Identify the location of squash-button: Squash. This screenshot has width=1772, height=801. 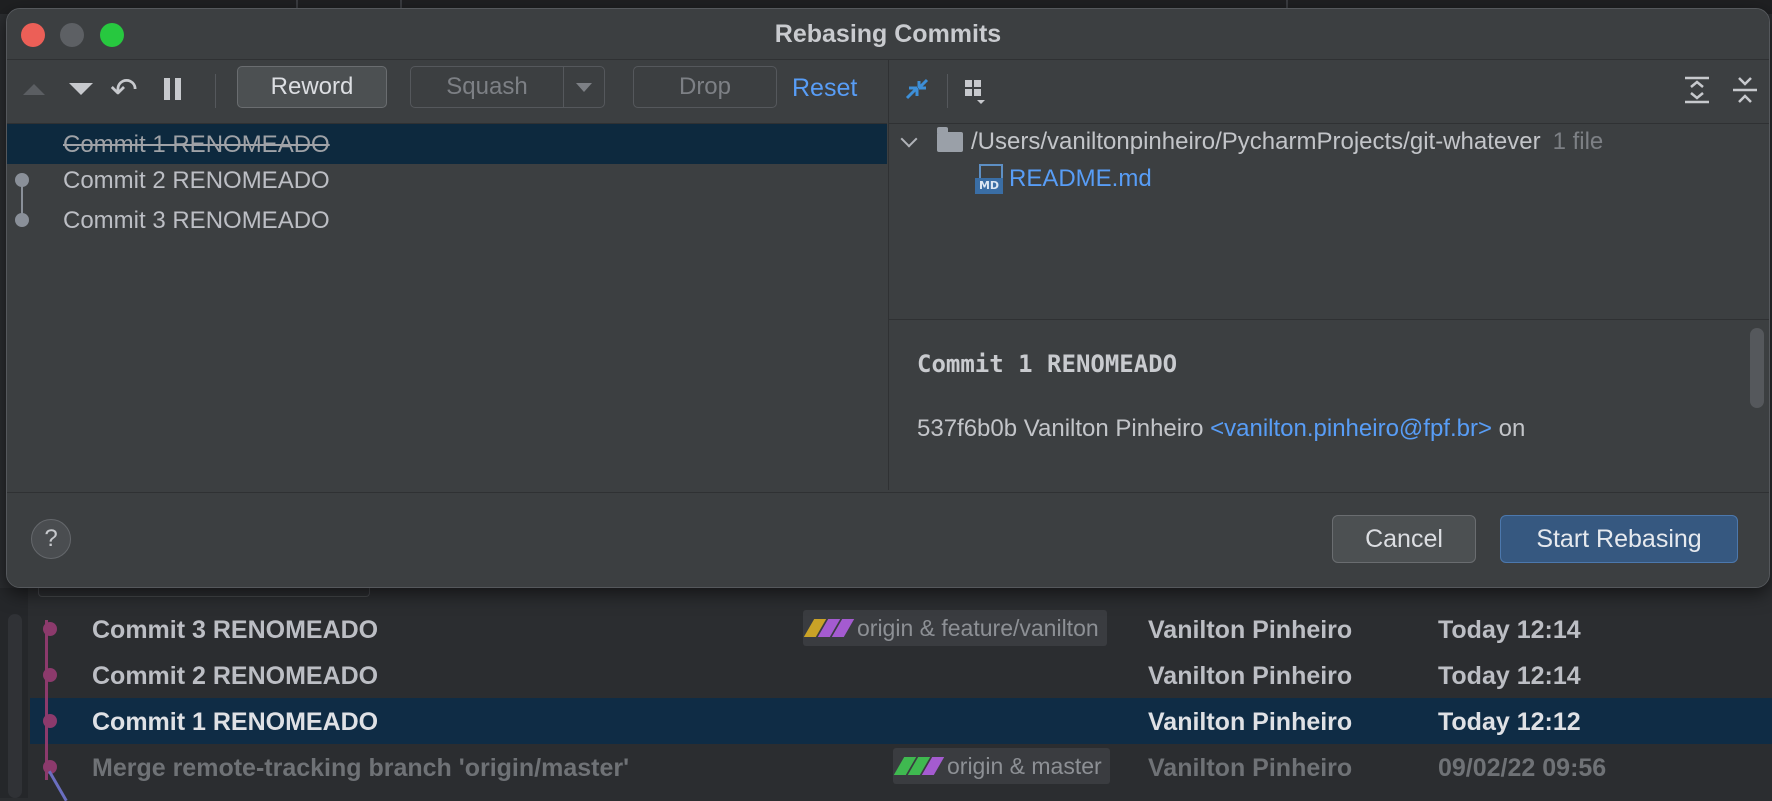
(487, 87).